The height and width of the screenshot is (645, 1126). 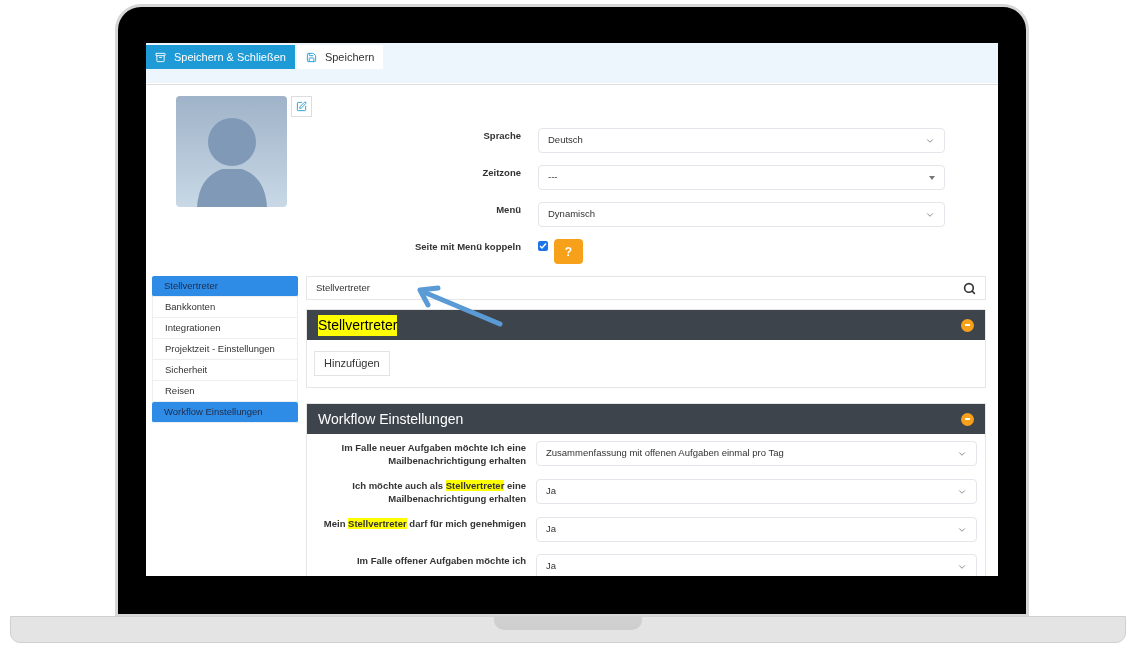 What do you see at coordinates (467, 247) in the screenshot?
I see `field-label: Seite mit Menü koppeln` at bounding box center [467, 247].